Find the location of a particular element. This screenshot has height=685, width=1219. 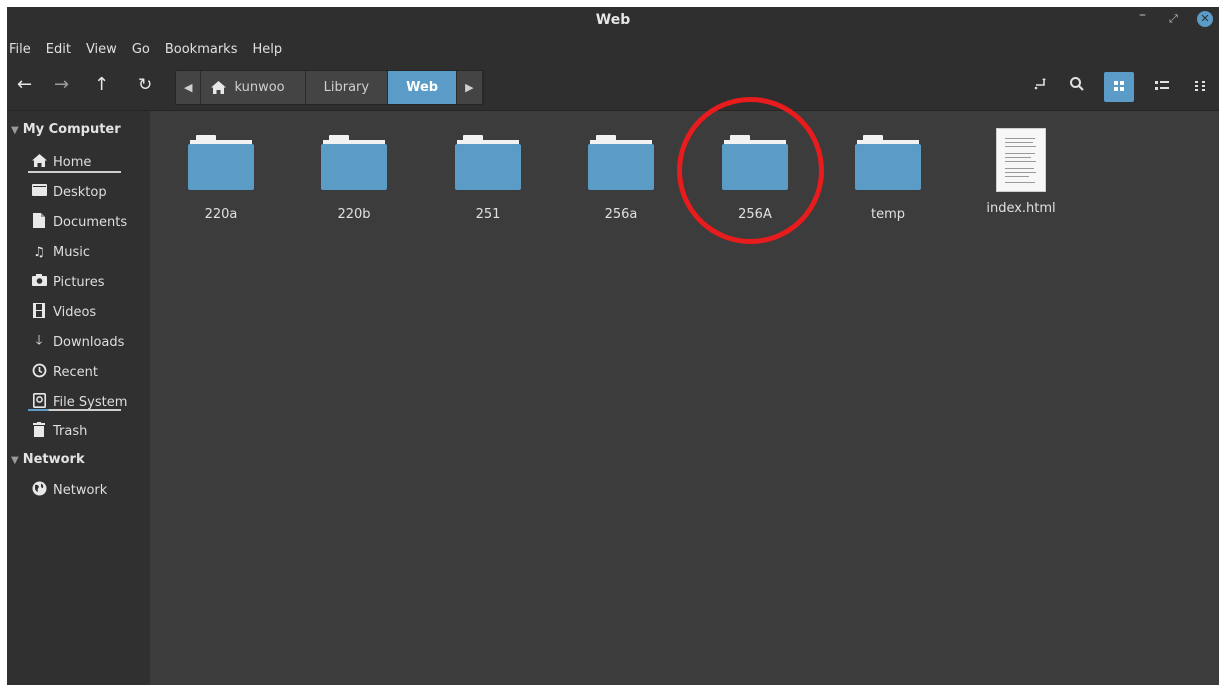

sidebar-item-pictures: Pictures is located at coordinates (67, 282).